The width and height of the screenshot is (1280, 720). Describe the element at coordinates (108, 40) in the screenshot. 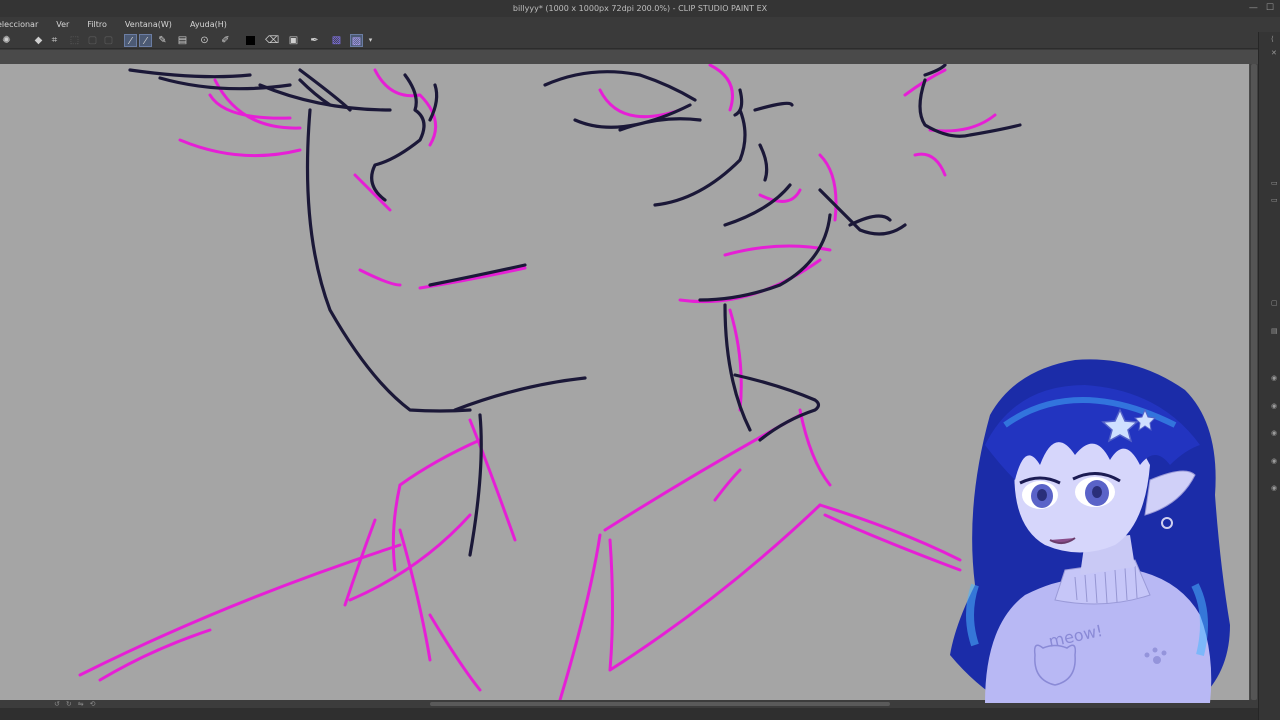

I see `select-all-icon: ▢` at that location.